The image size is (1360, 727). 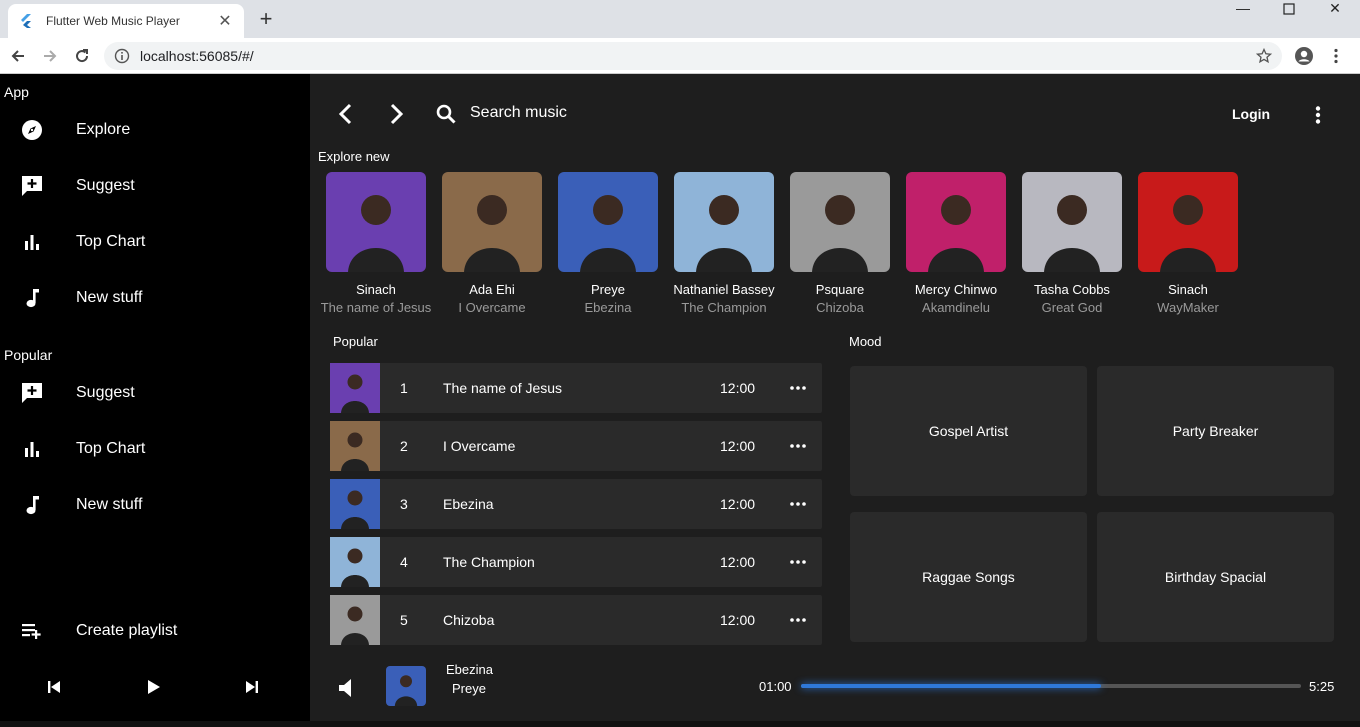 I want to click on browser-tab: Flutter Web Music Player ✕, so click(x=126, y=21).